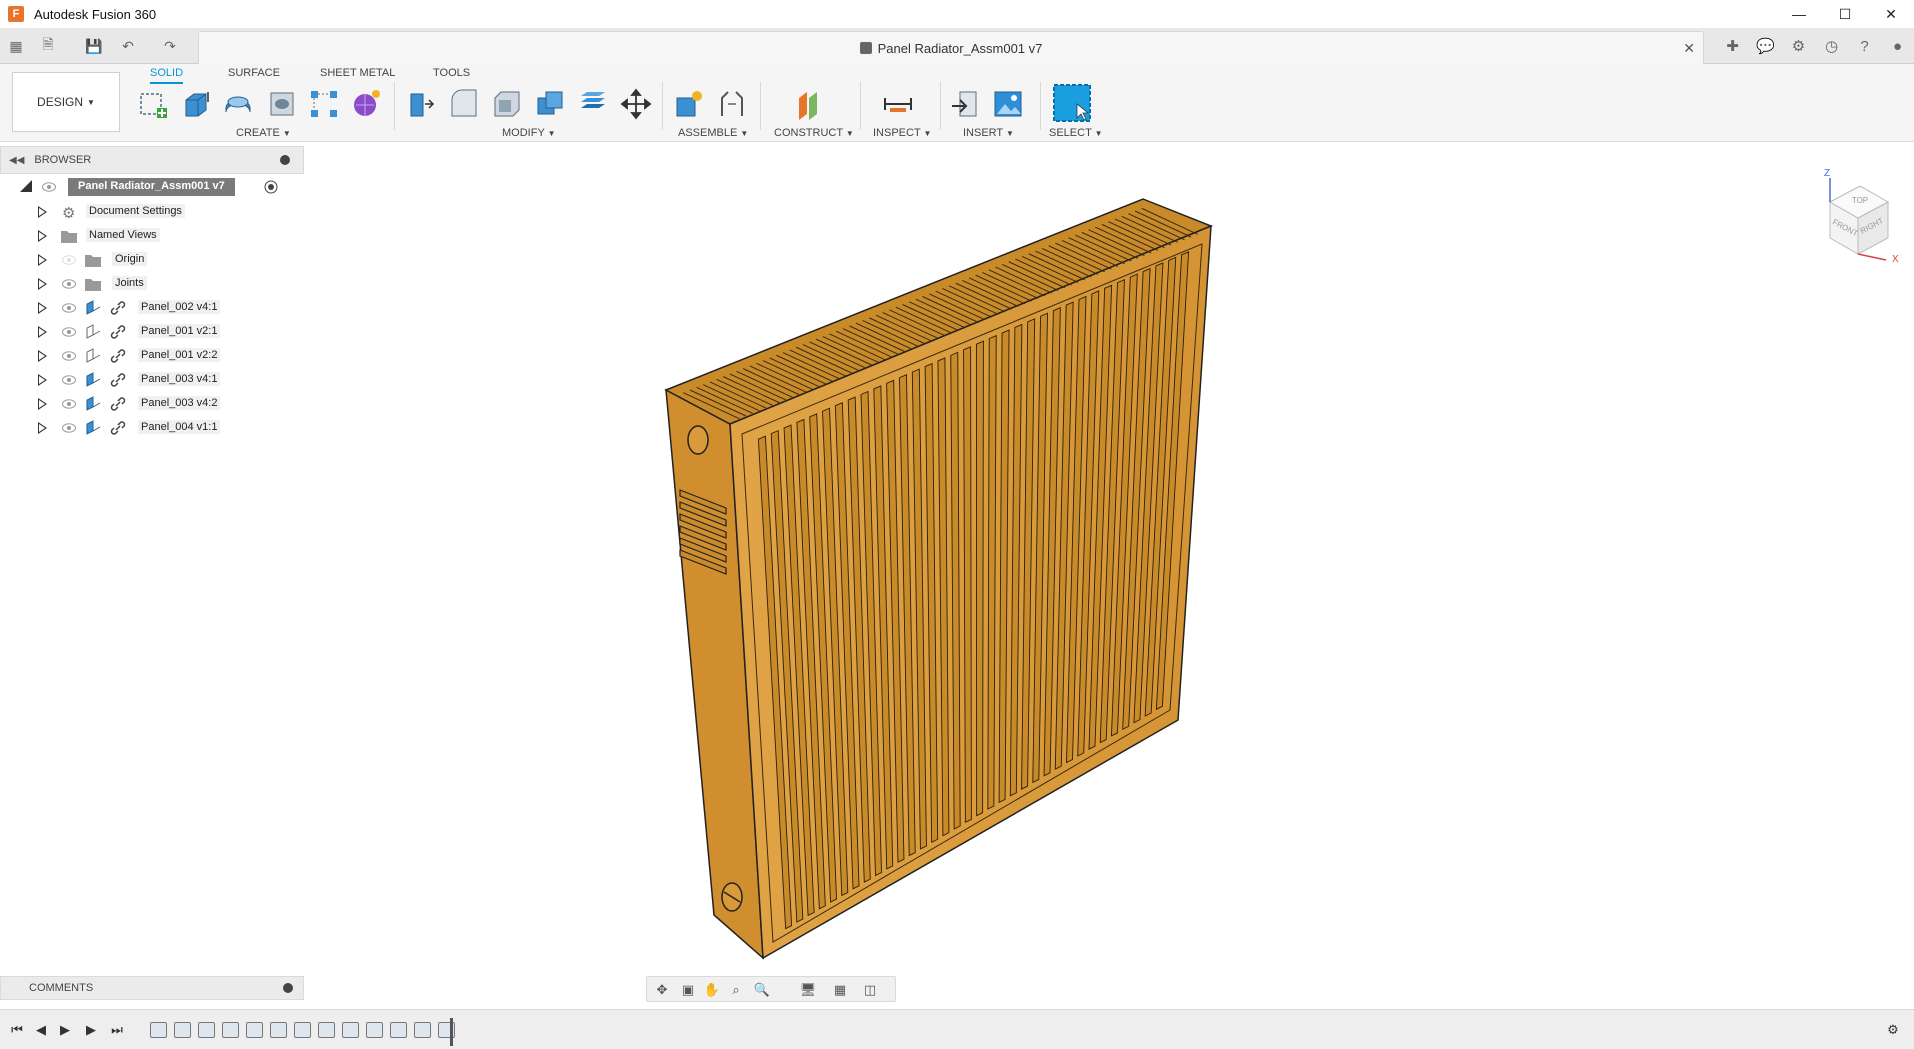 The width and height of the screenshot is (1914, 1049). I want to click on viewports-icon: ◫, so click(870, 990).